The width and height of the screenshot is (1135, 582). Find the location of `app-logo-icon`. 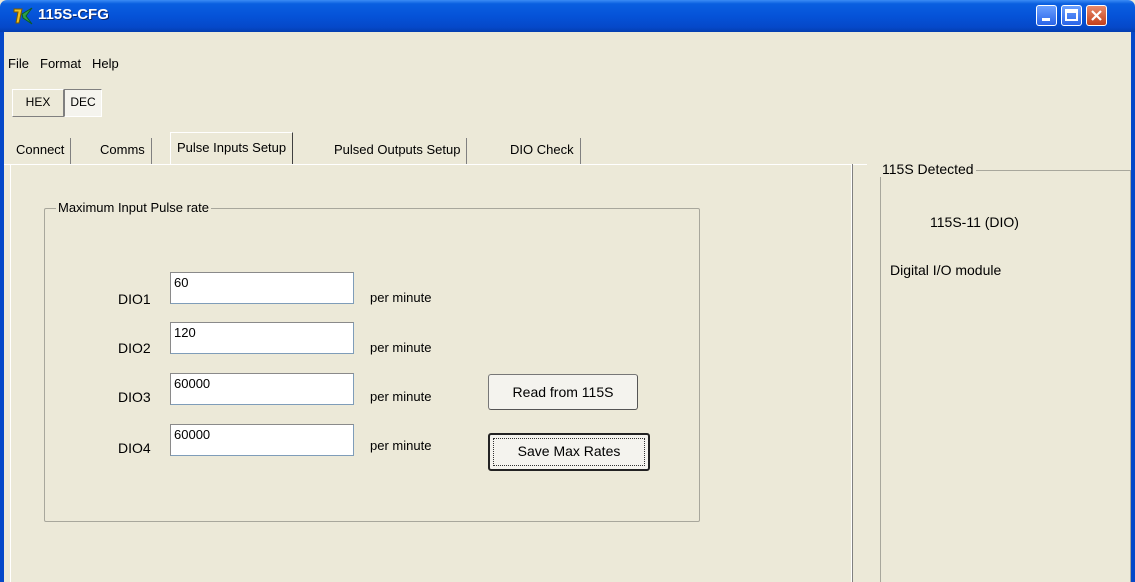

app-logo-icon is located at coordinates (23, 16).